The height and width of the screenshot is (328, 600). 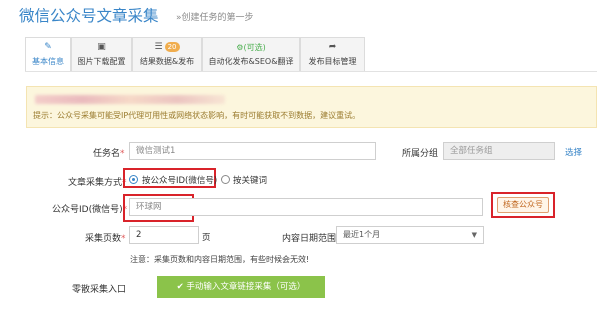 What do you see at coordinates (99, 290) in the screenshot?
I see `manual-entry-label: 零散采集入口` at bounding box center [99, 290].